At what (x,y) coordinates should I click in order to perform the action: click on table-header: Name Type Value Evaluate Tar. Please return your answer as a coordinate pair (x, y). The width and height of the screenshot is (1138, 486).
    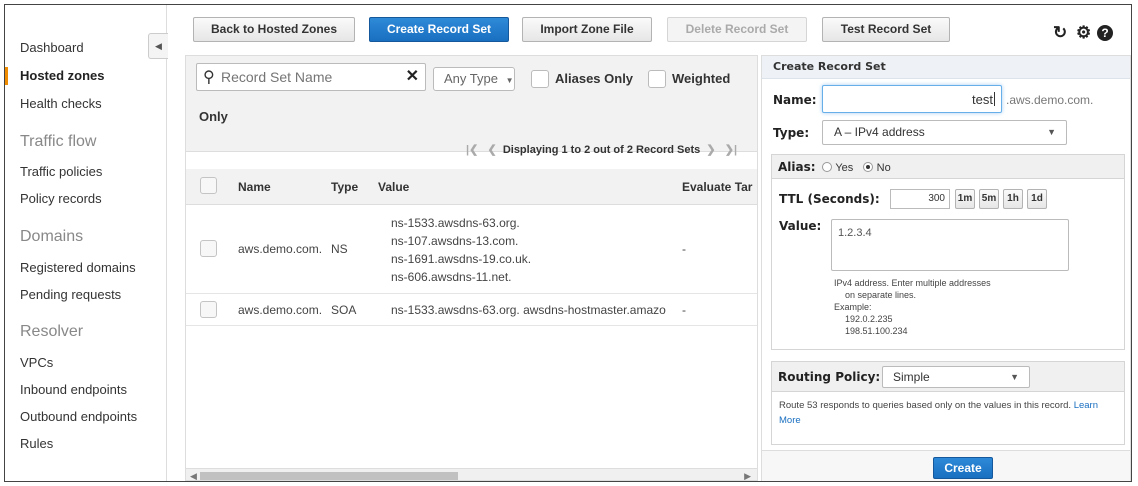
    Looking at the image, I should click on (471, 187).